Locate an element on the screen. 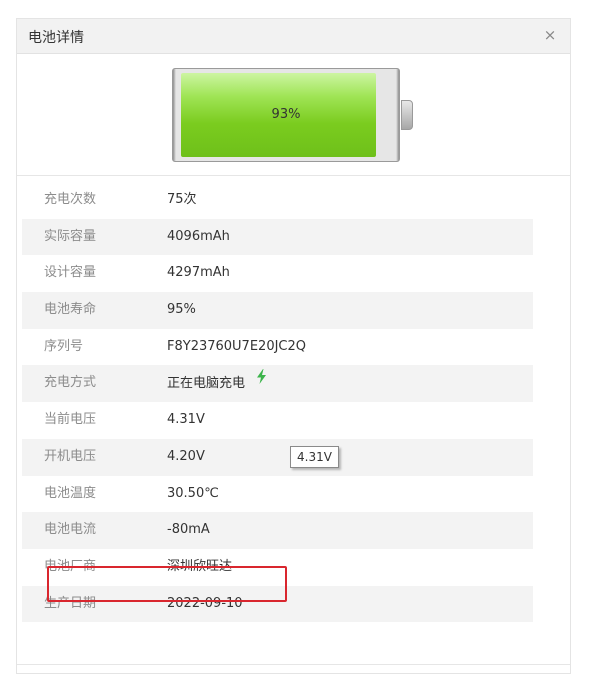 This screenshot has height=674, width=599. battery-terminal is located at coordinates (407, 115).